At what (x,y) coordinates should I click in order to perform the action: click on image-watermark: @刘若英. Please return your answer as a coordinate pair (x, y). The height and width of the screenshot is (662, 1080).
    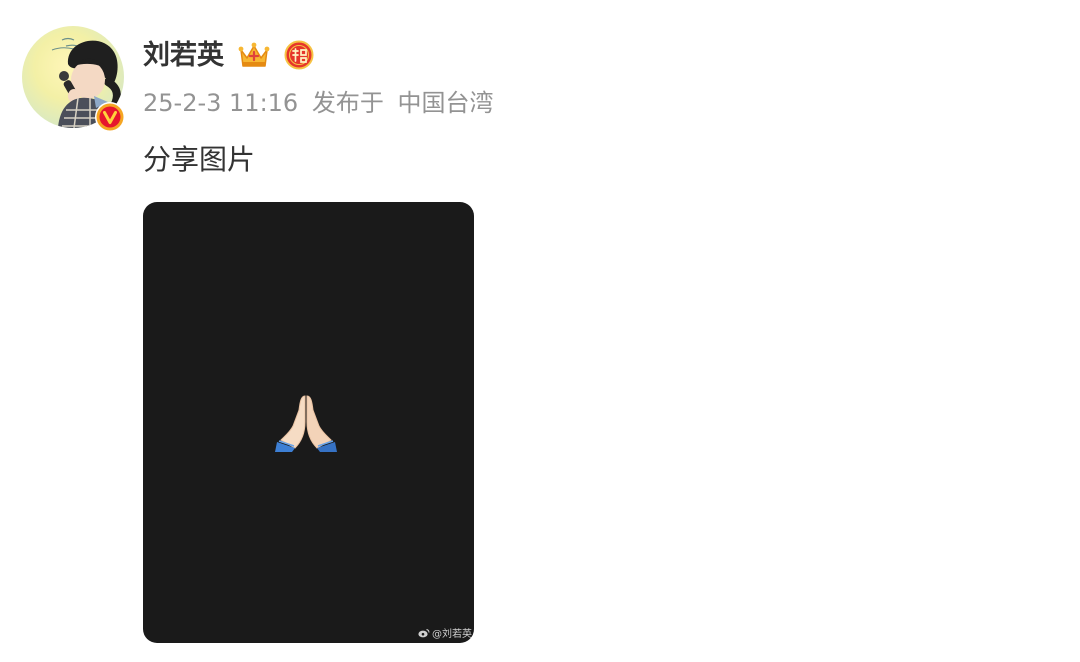
    Looking at the image, I should click on (445, 632).